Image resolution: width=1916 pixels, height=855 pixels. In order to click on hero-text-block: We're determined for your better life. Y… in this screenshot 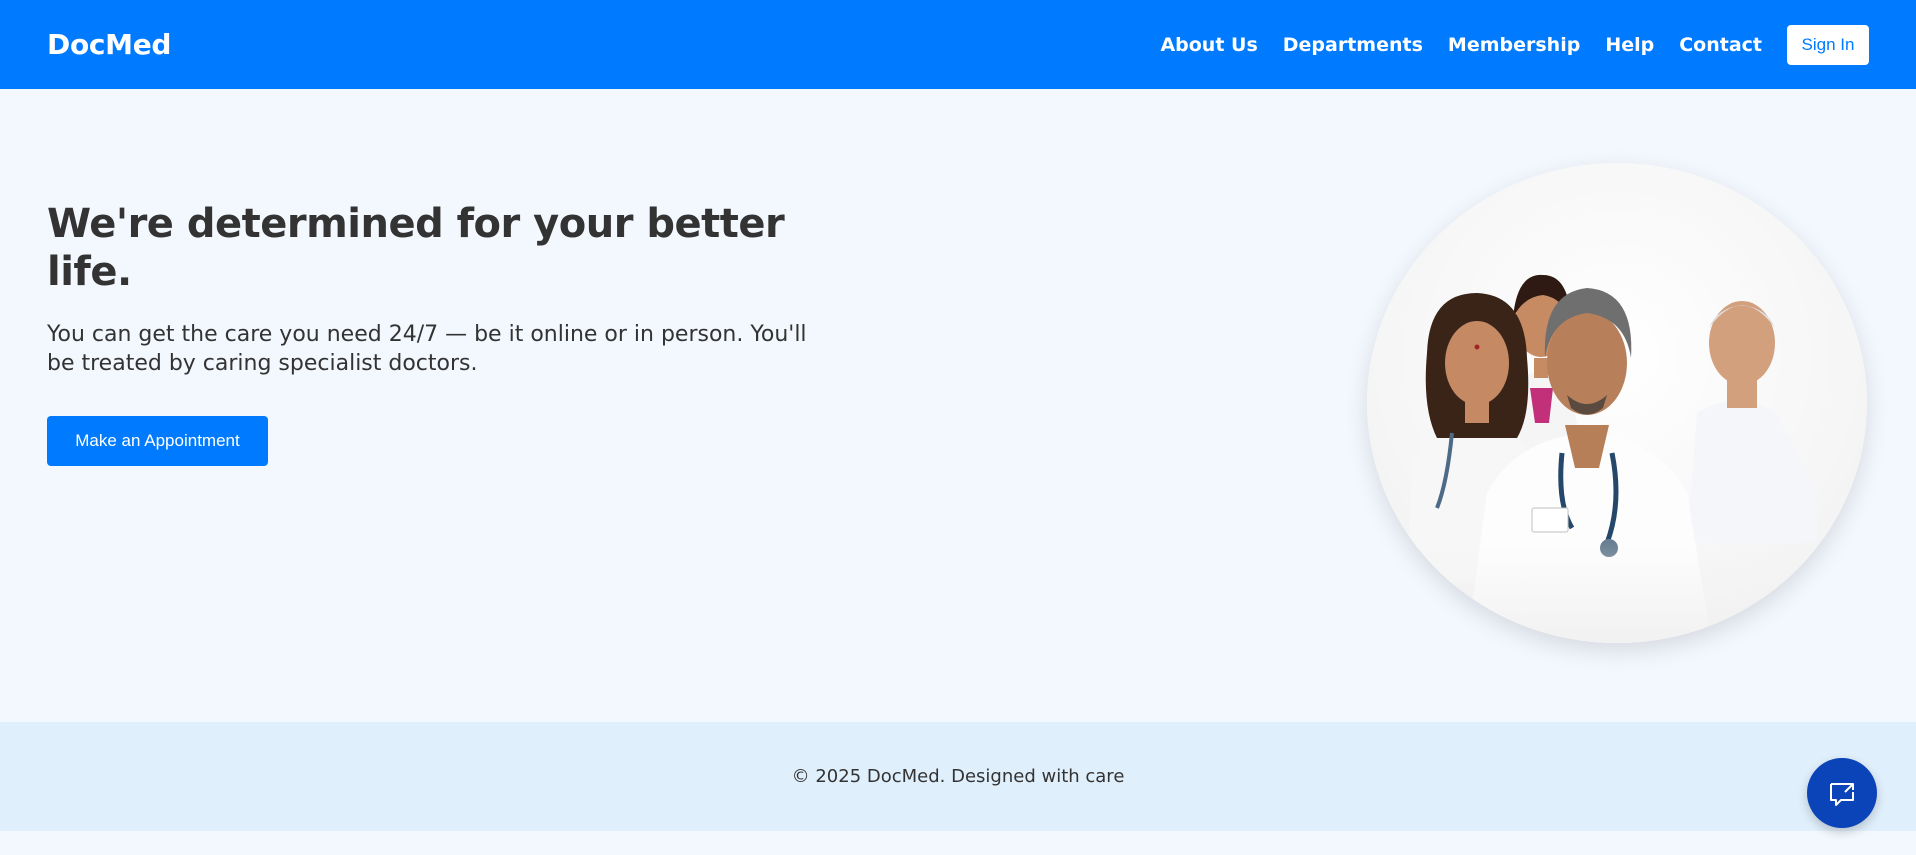, I will do `click(427, 333)`.